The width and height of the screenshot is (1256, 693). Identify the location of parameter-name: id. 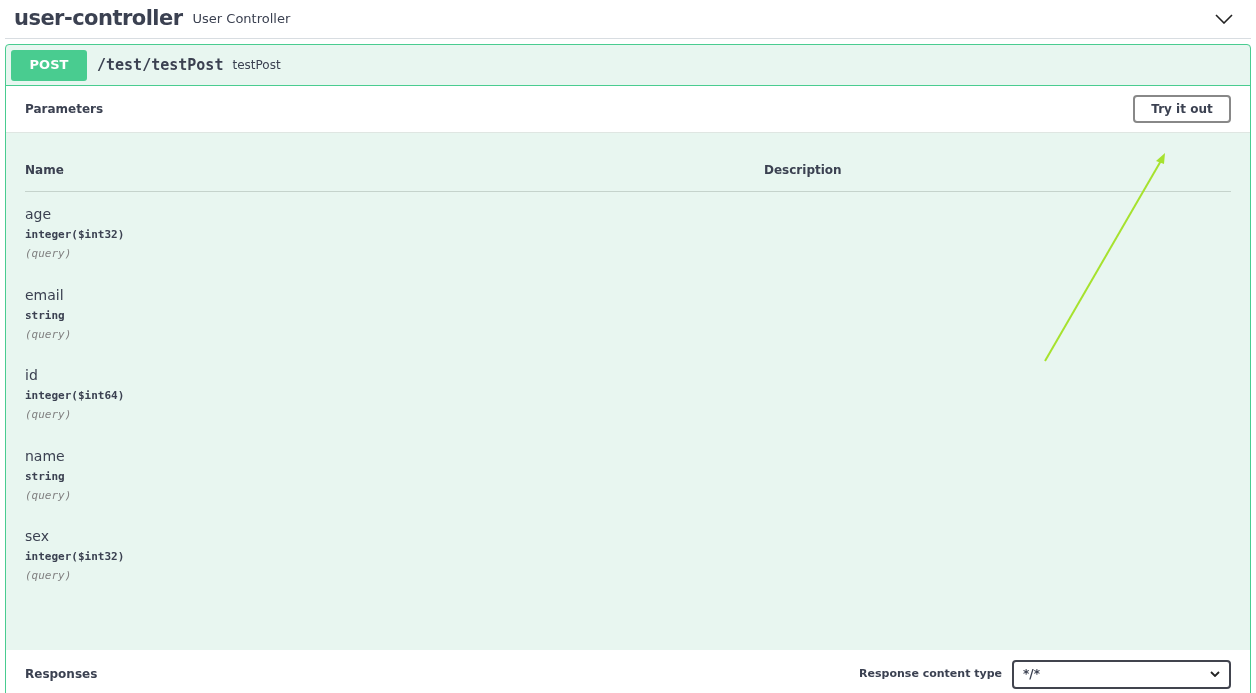
(31, 375).